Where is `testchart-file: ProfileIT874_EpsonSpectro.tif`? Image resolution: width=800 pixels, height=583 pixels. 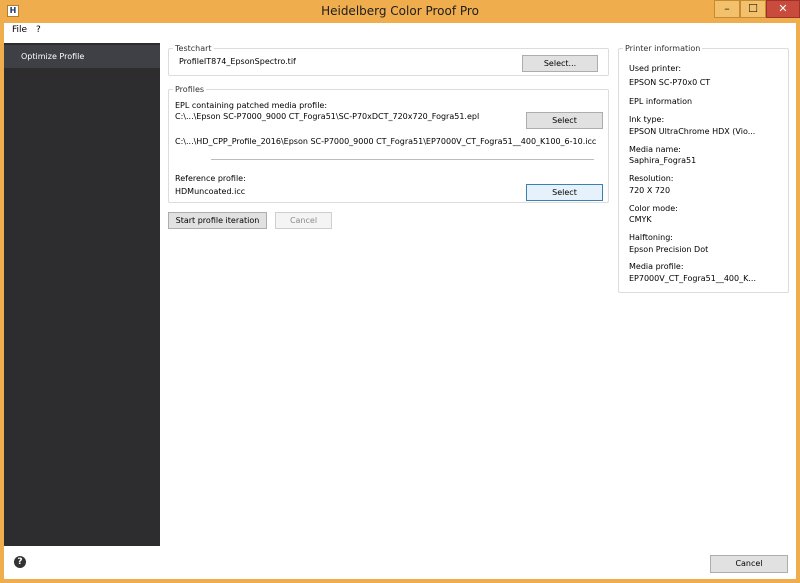 testchart-file: ProfileIT874_EpsonSpectro.tif is located at coordinates (237, 61).